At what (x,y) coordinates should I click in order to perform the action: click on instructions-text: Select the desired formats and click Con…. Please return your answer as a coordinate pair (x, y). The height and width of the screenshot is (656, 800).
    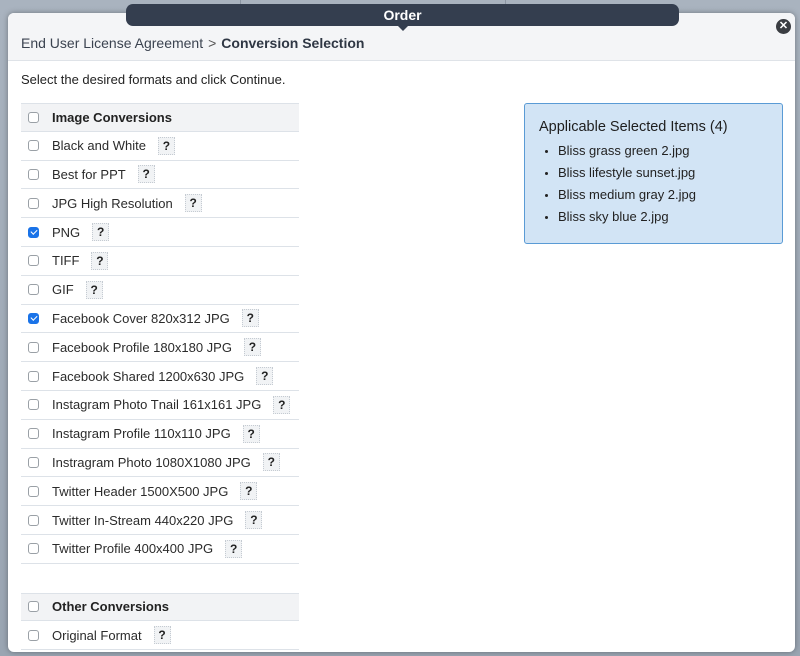
    Looking at the image, I should click on (153, 79).